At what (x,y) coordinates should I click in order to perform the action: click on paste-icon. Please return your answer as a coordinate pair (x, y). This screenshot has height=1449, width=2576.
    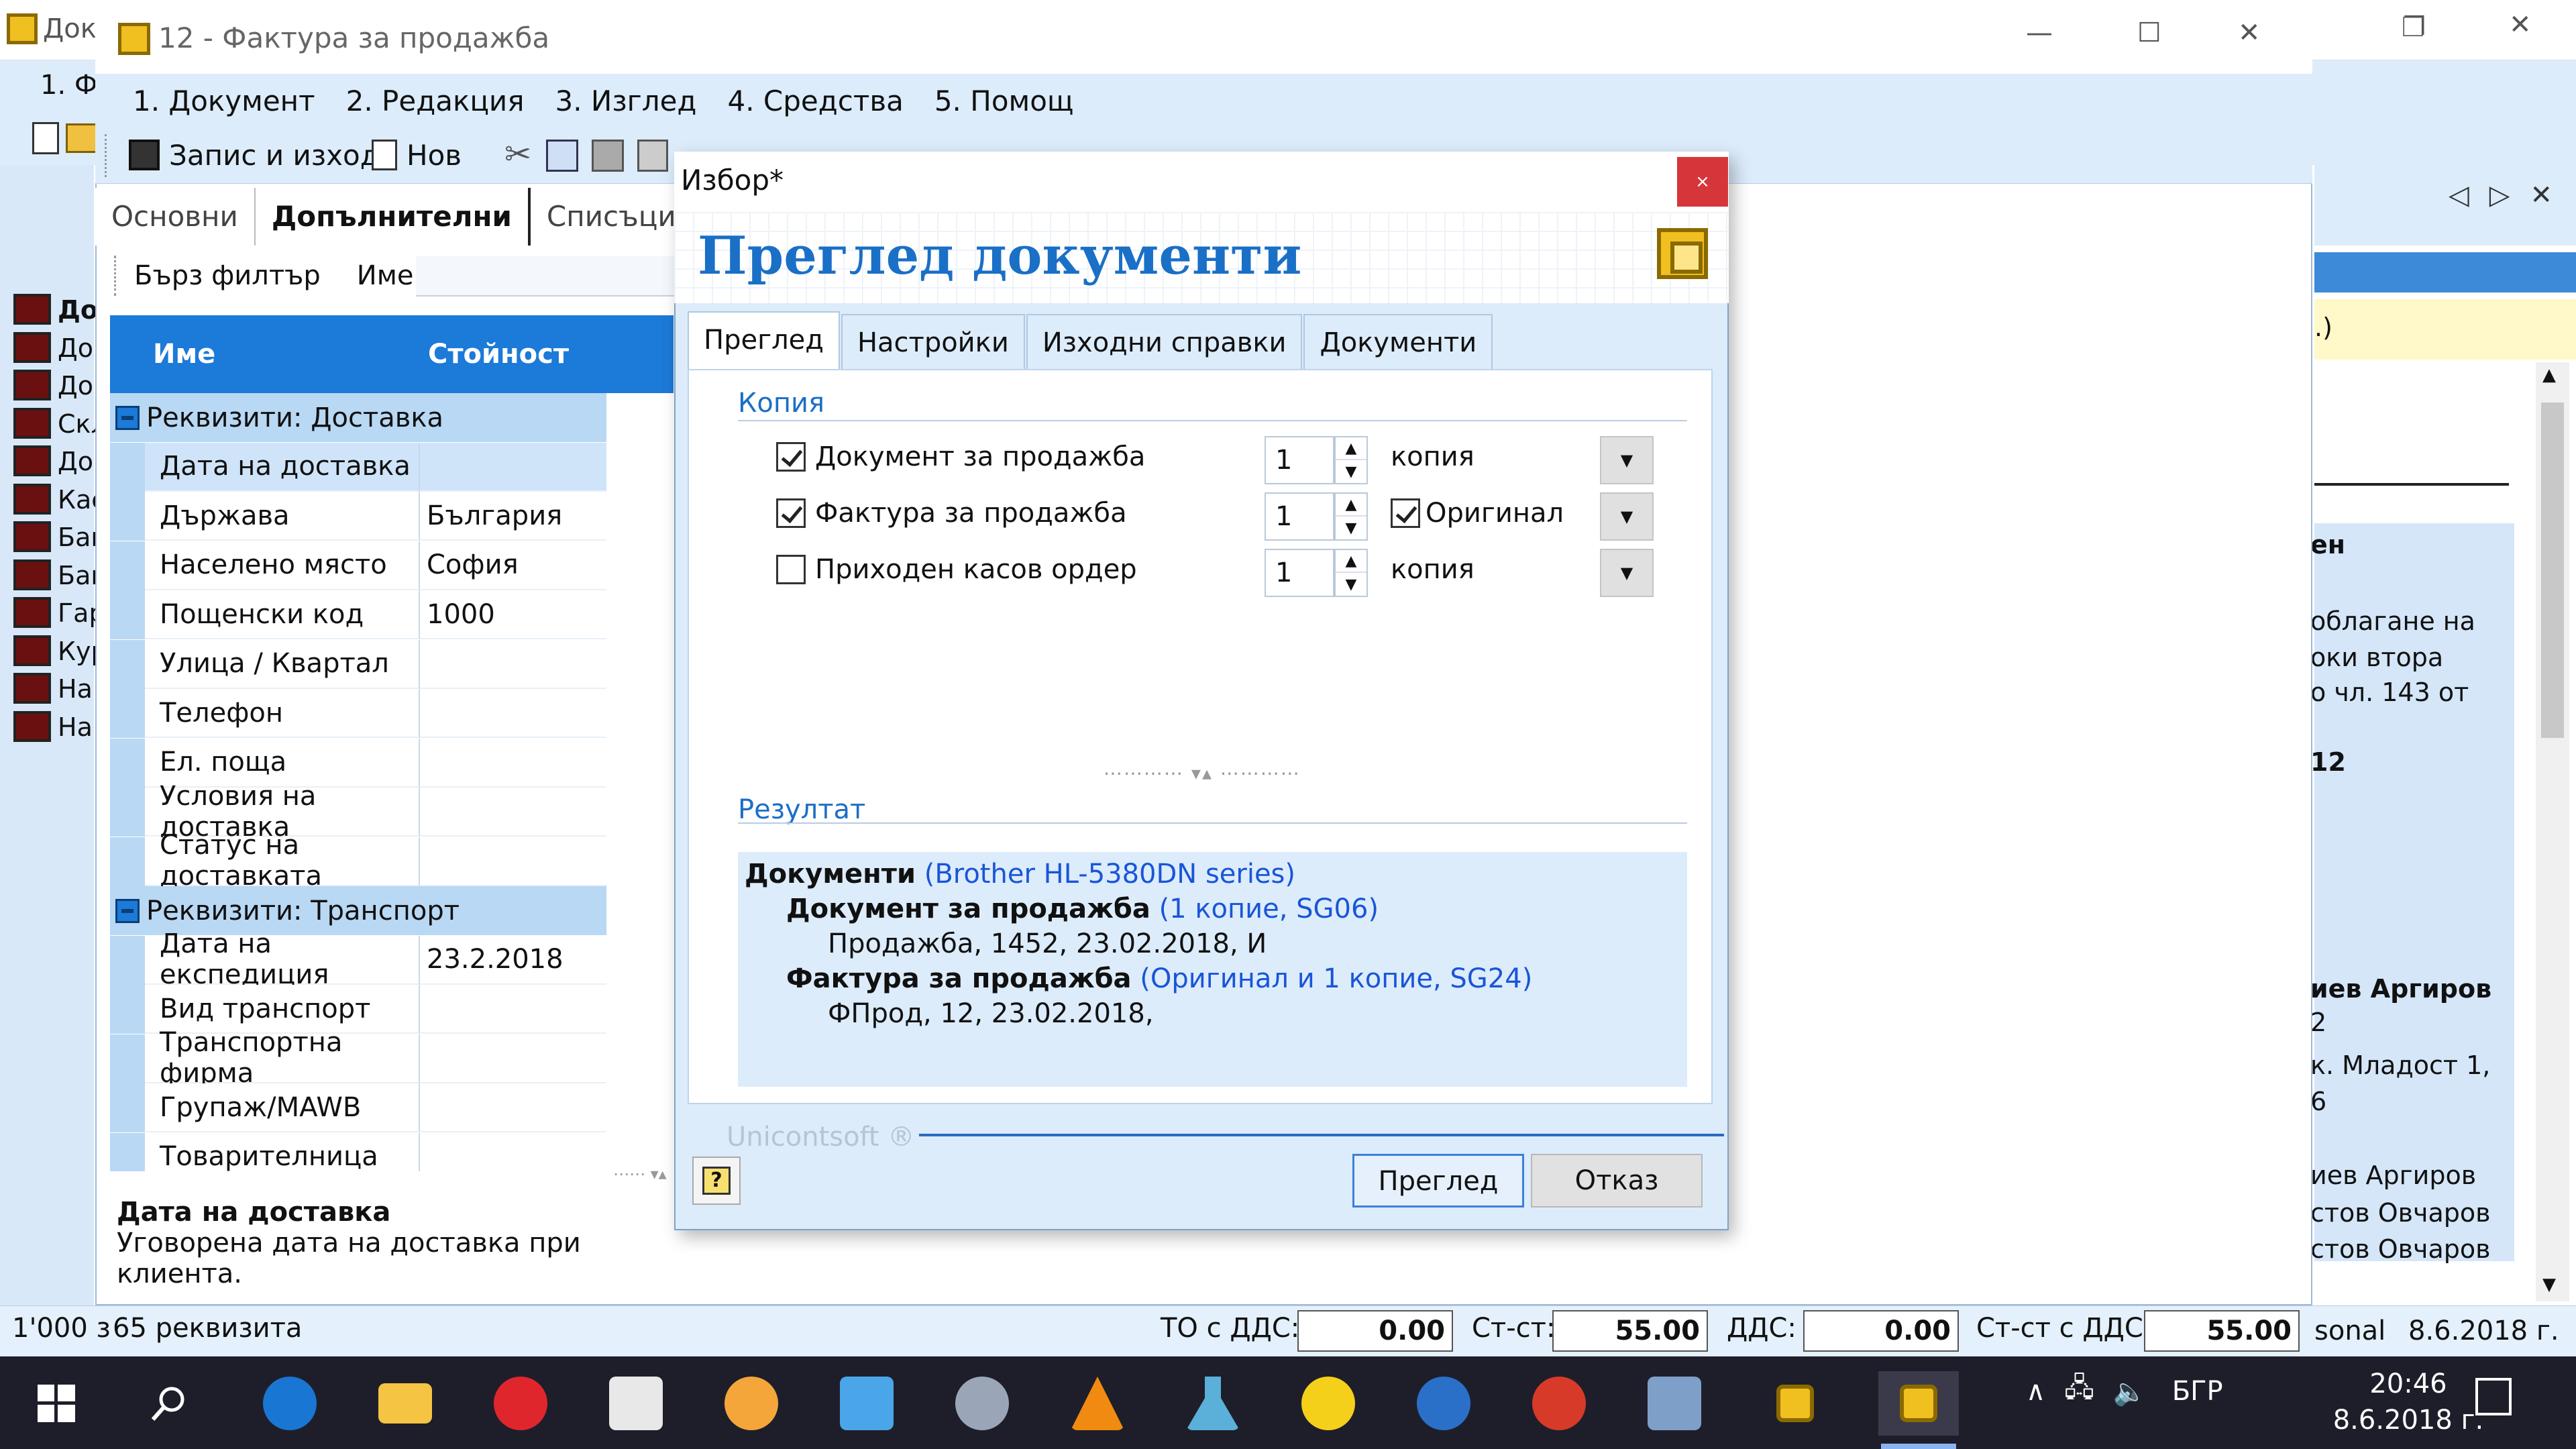
    Looking at the image, I should click on (608, 156).